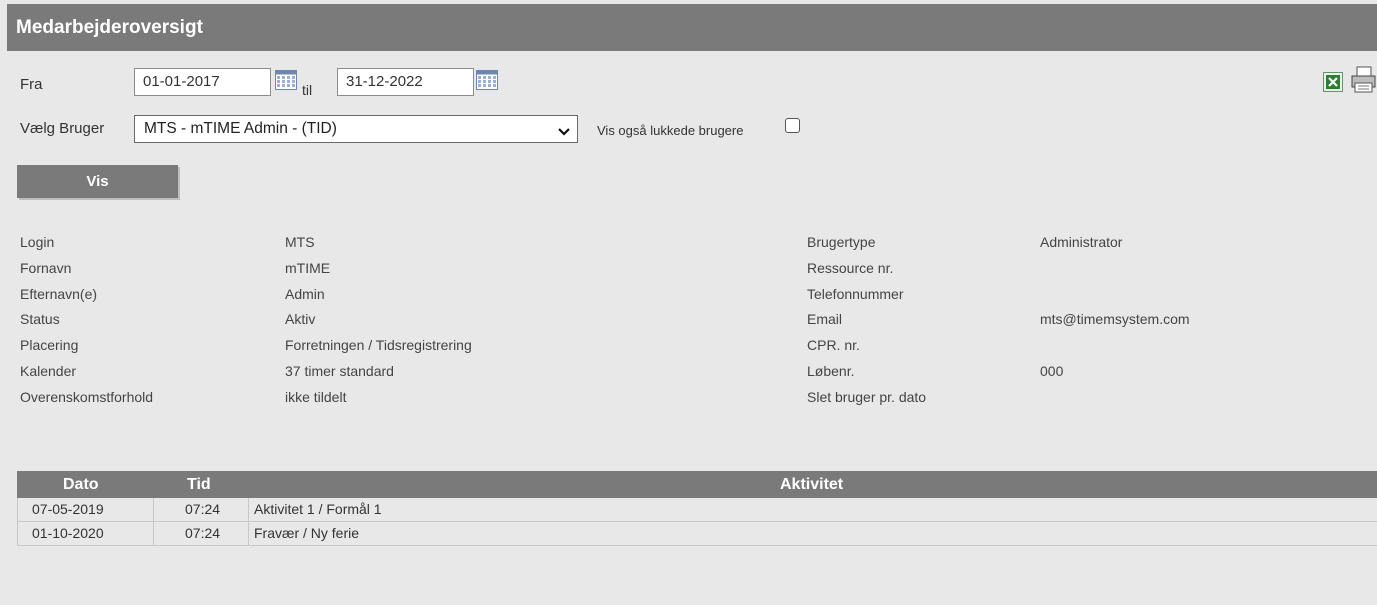 The image size is (1377, 605). I want to click on info-label: Løbenr., so click(831, 371).